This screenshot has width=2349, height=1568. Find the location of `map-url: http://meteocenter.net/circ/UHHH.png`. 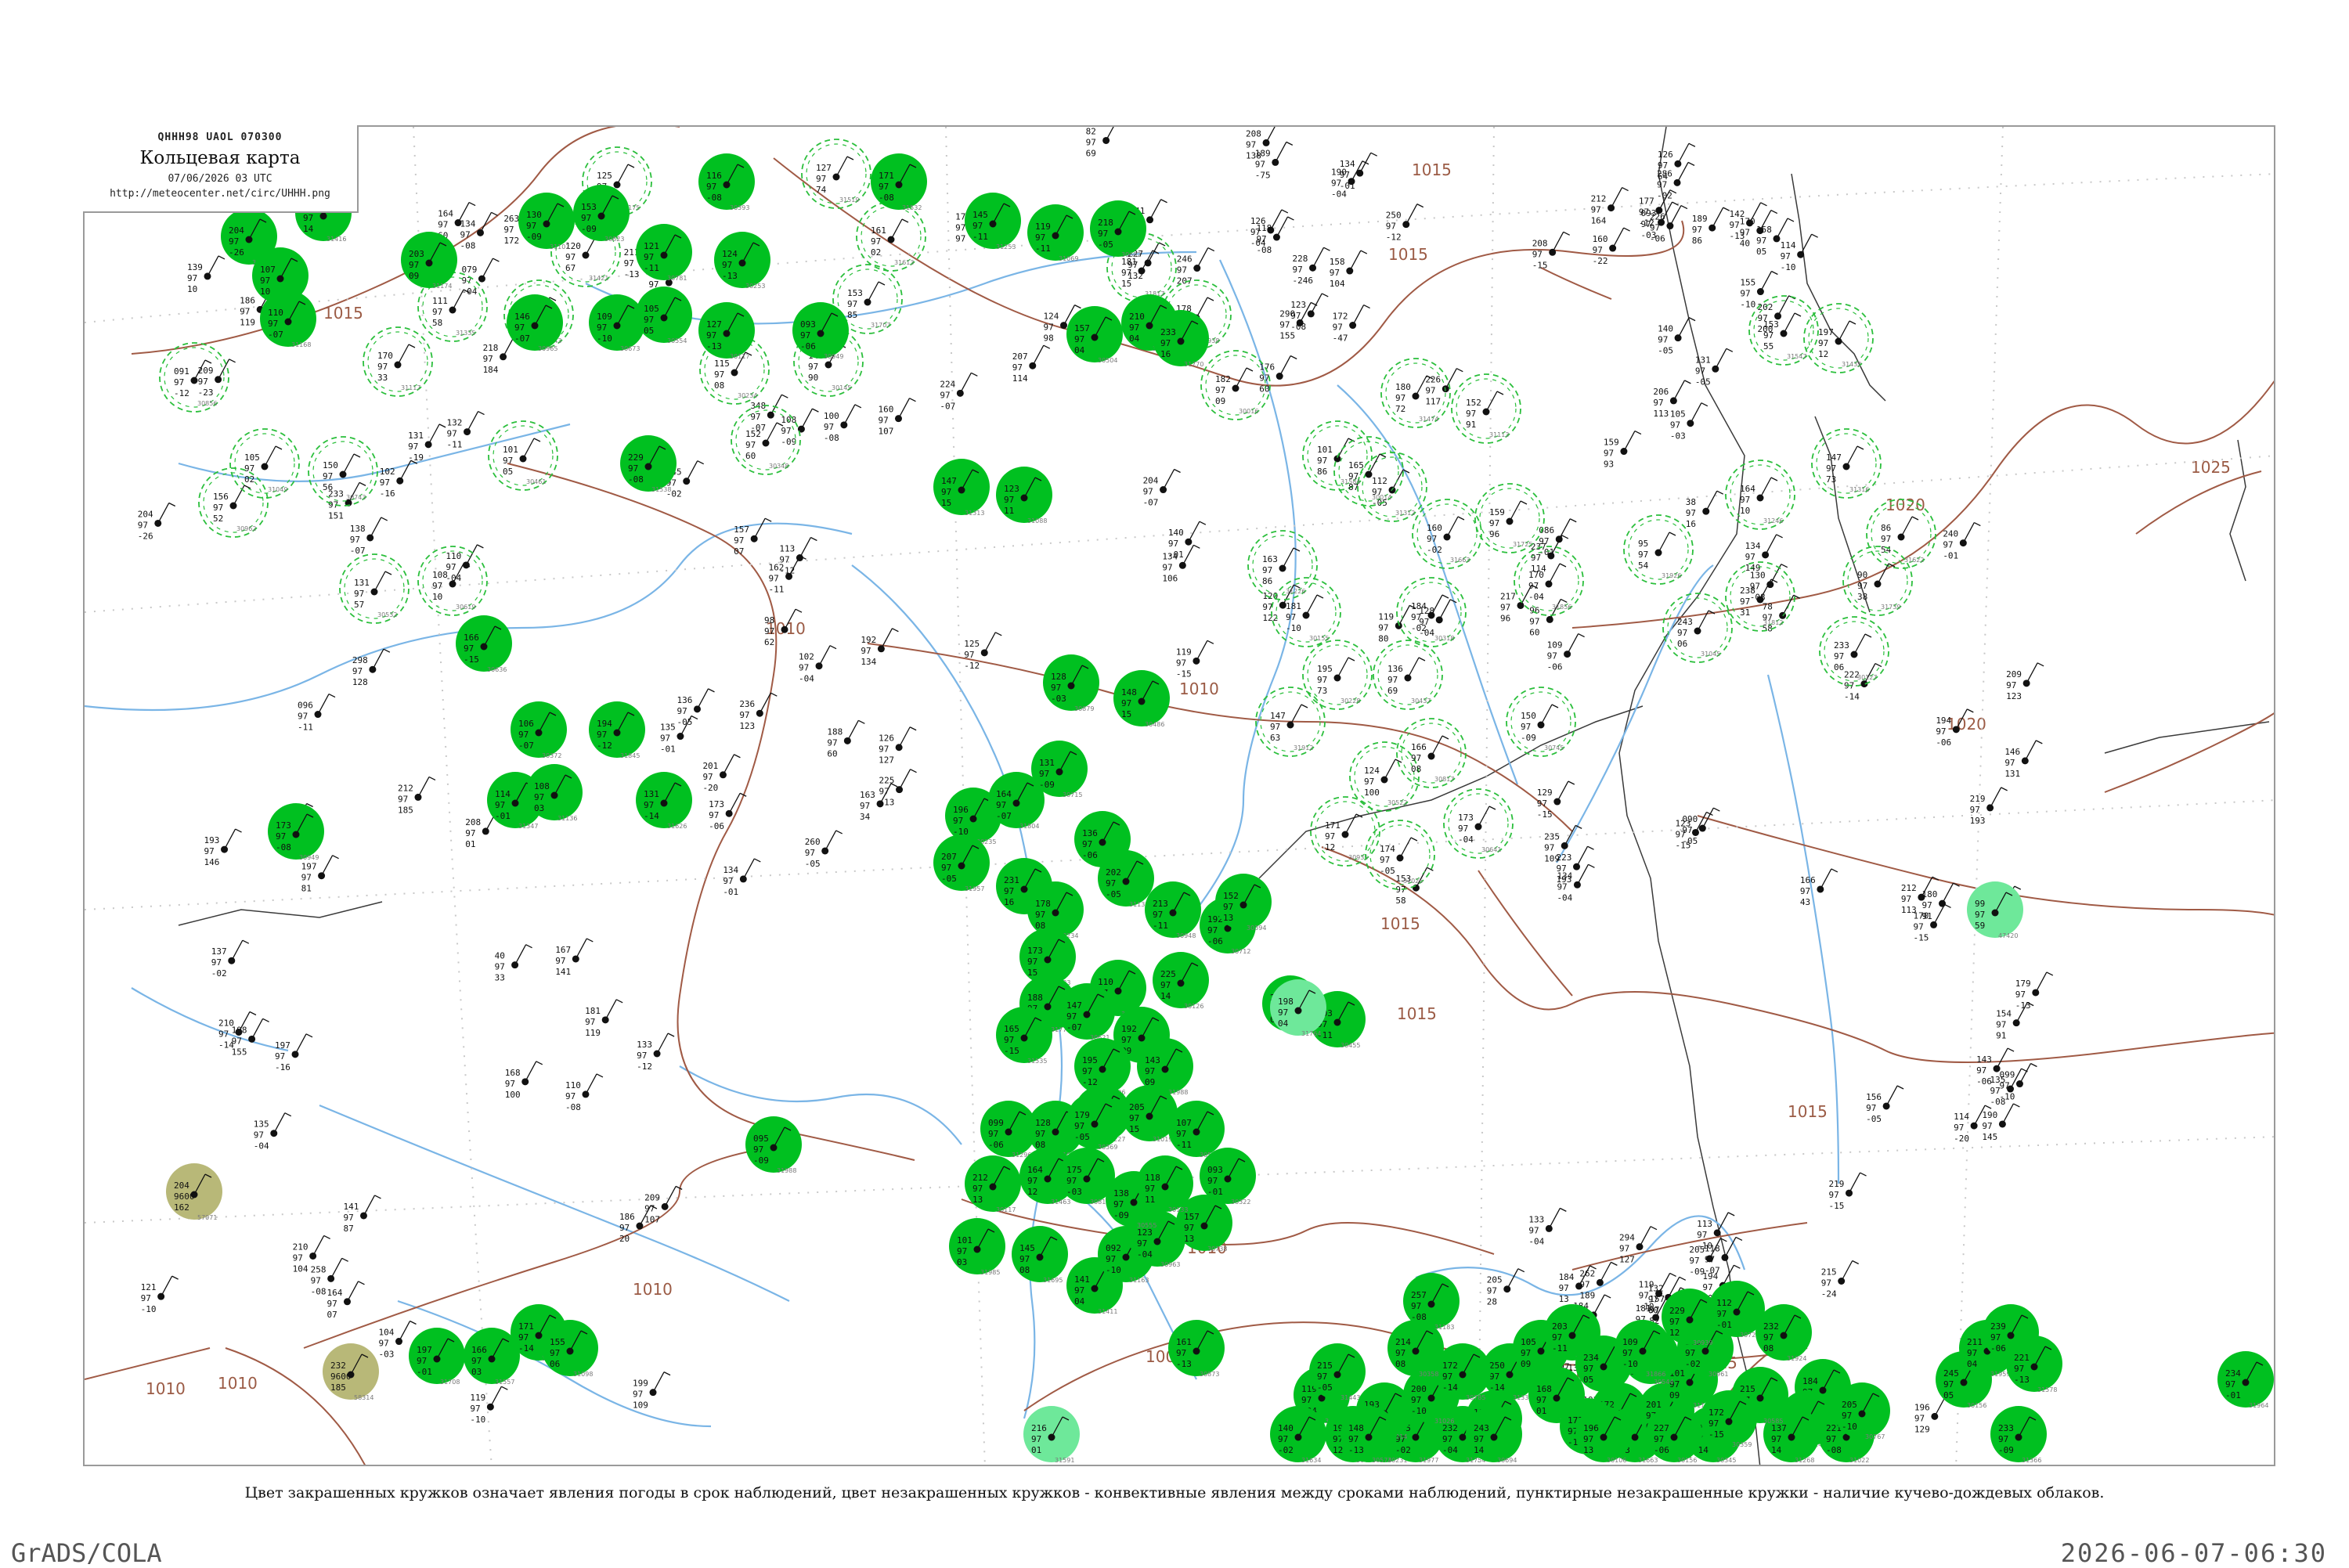

map-url: http://meteocenter.net/circ/UHHH.png is located at coordinates (220, 194).